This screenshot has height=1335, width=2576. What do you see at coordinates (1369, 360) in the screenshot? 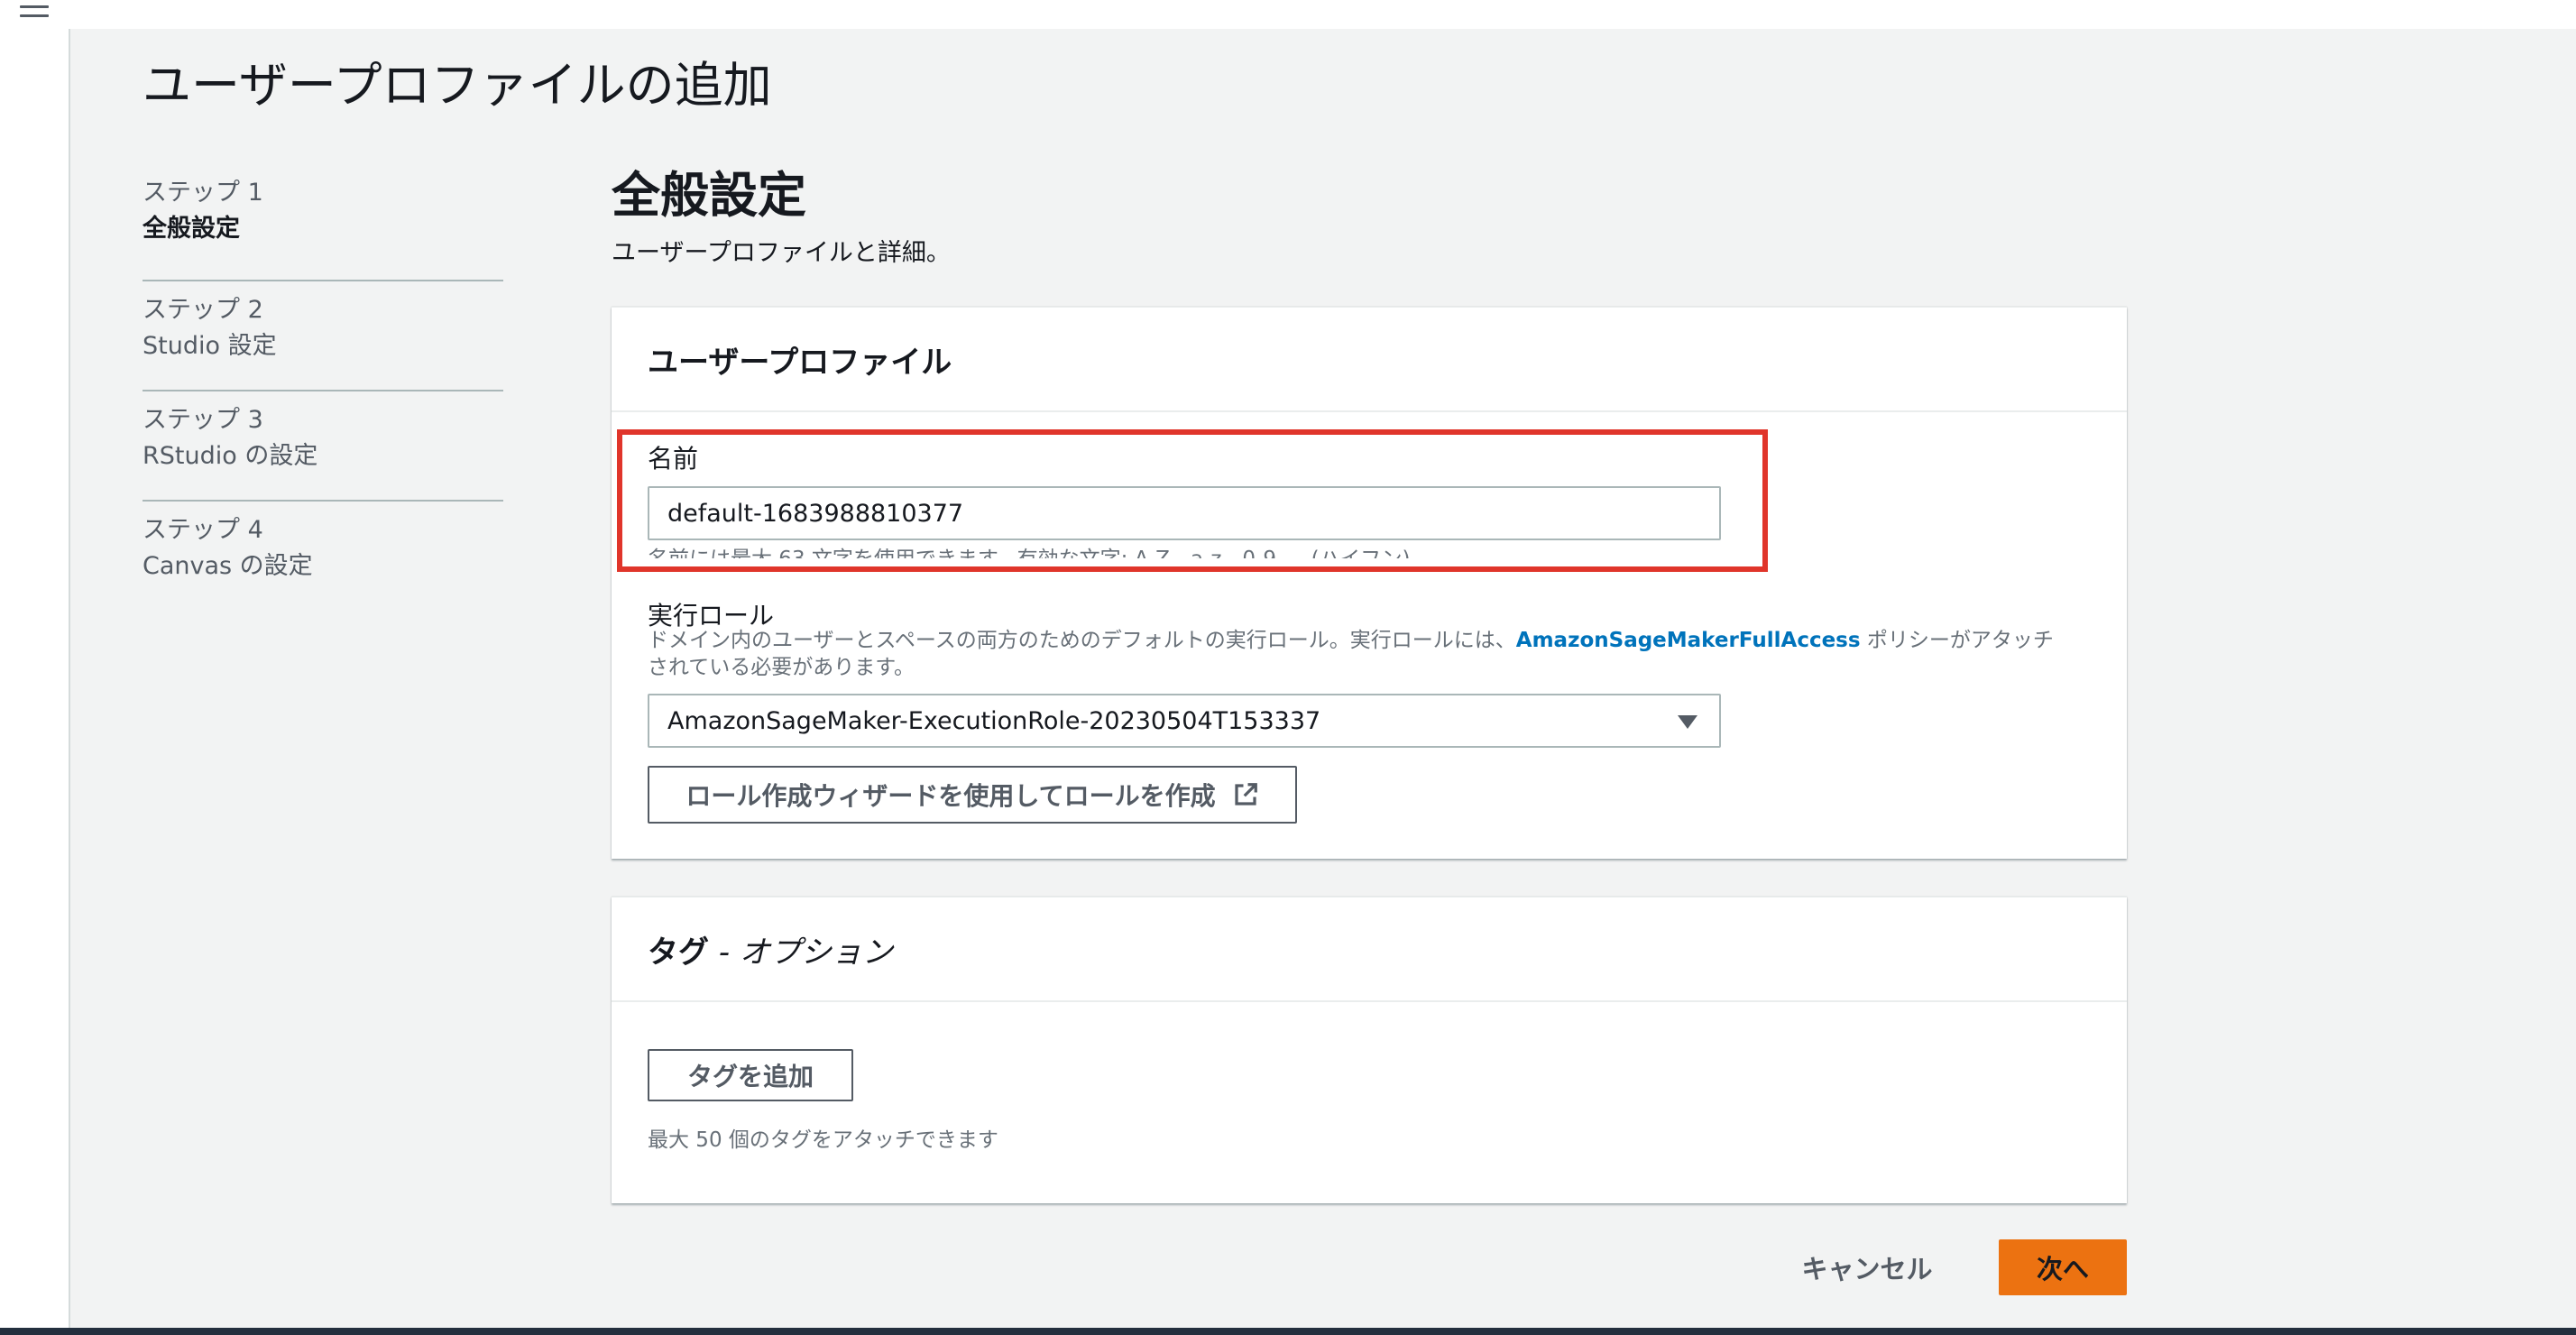
I see `panel-header: ユーザープロファイル` at bounding box center [1369, 360].